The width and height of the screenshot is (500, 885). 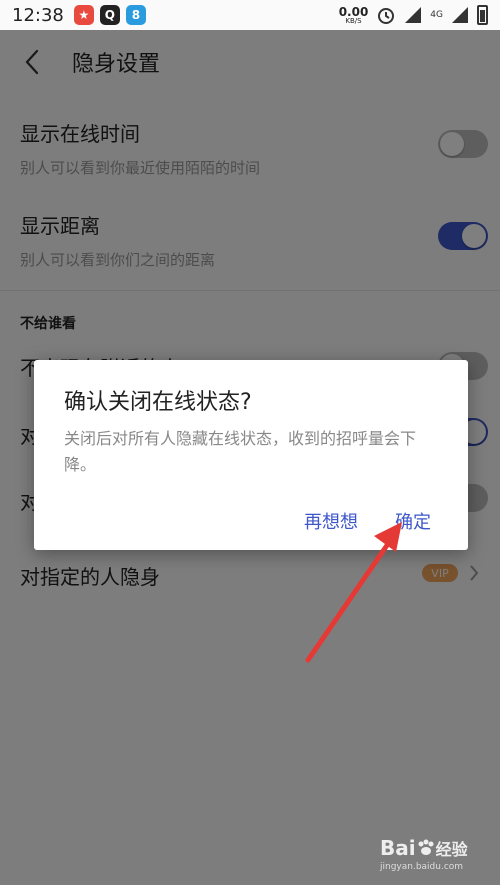 What do you see at coordinates (436, 15) in the screenshot?
I see `network-label: 4G` at bounding box center [436, 15].